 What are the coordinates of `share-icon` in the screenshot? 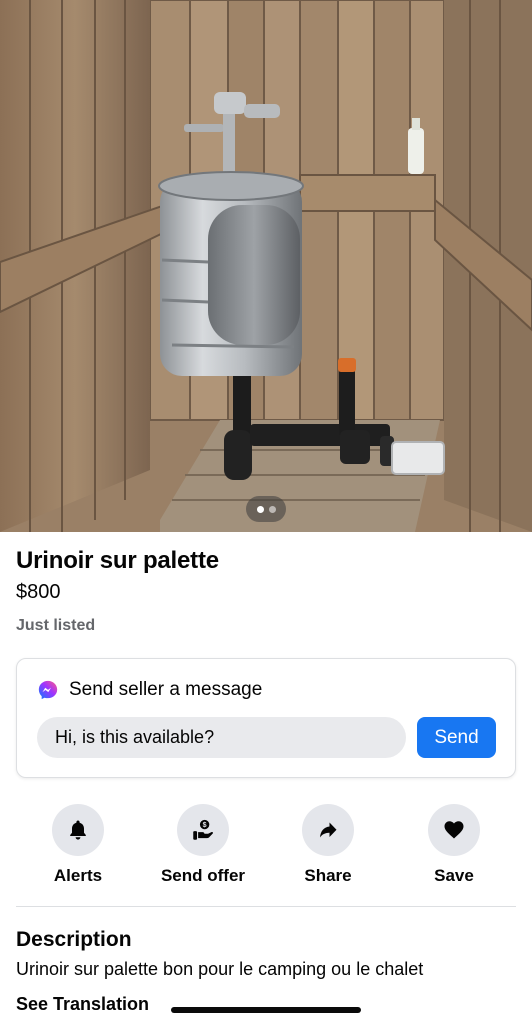 It's located at (328, 830).